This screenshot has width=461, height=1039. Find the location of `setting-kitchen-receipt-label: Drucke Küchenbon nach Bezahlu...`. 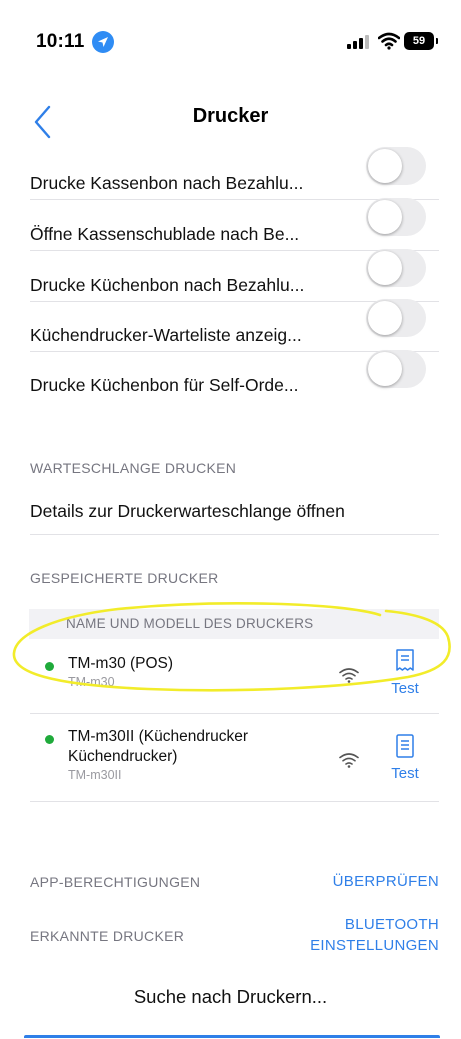

setting-kitchen-receipt-label: Drucke Küchenbon nach Bezahlu... is located at coordinates (167, 285).